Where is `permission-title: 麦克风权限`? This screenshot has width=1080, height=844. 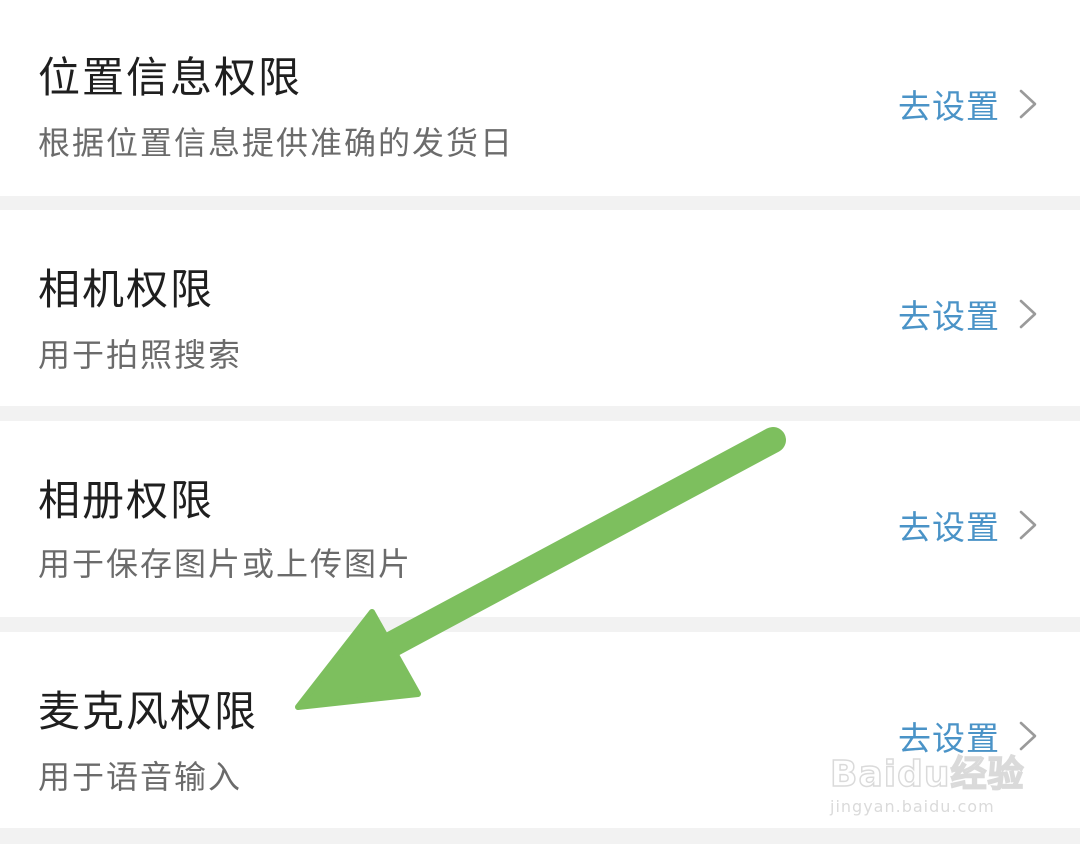
permission-title: 麦克风权限 is located at coordinates (148, 711).